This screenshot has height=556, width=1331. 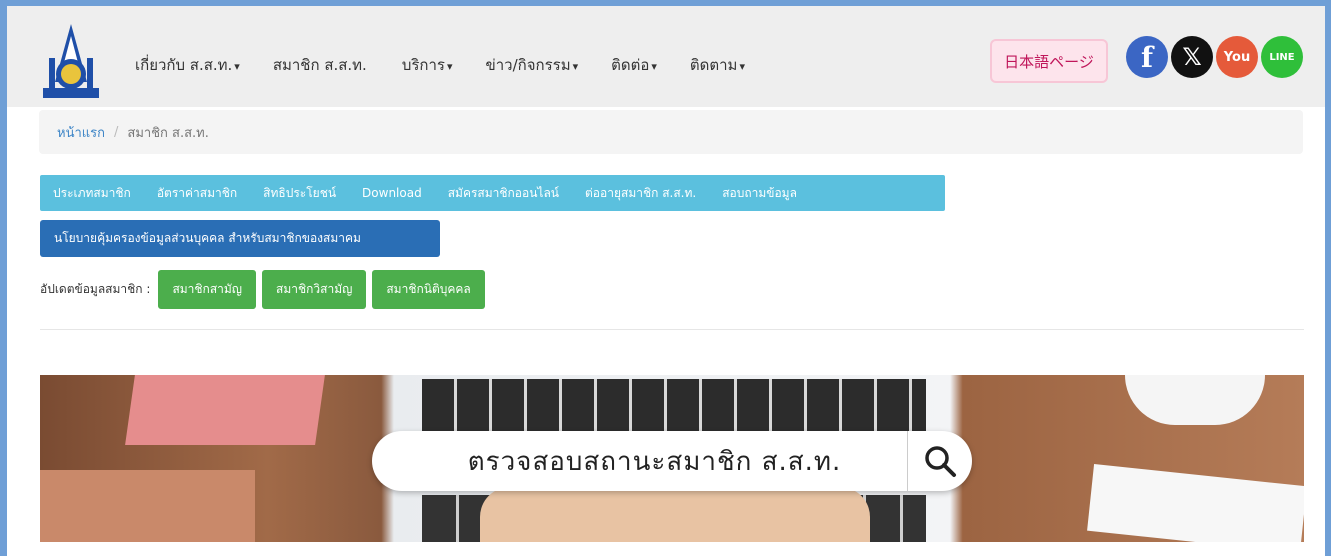 I want to click on breadcrumb: หน้าแรก / สมาชิก ส.ส.ท., so click(x=671, y=132).